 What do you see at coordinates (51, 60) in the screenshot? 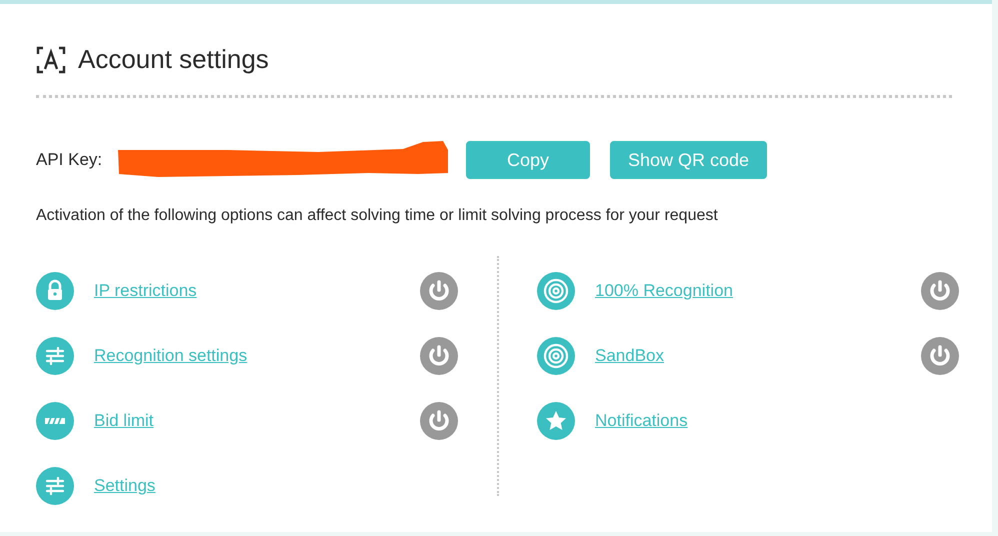
I see `text-frame-icon` at bounding box center [51, 60].